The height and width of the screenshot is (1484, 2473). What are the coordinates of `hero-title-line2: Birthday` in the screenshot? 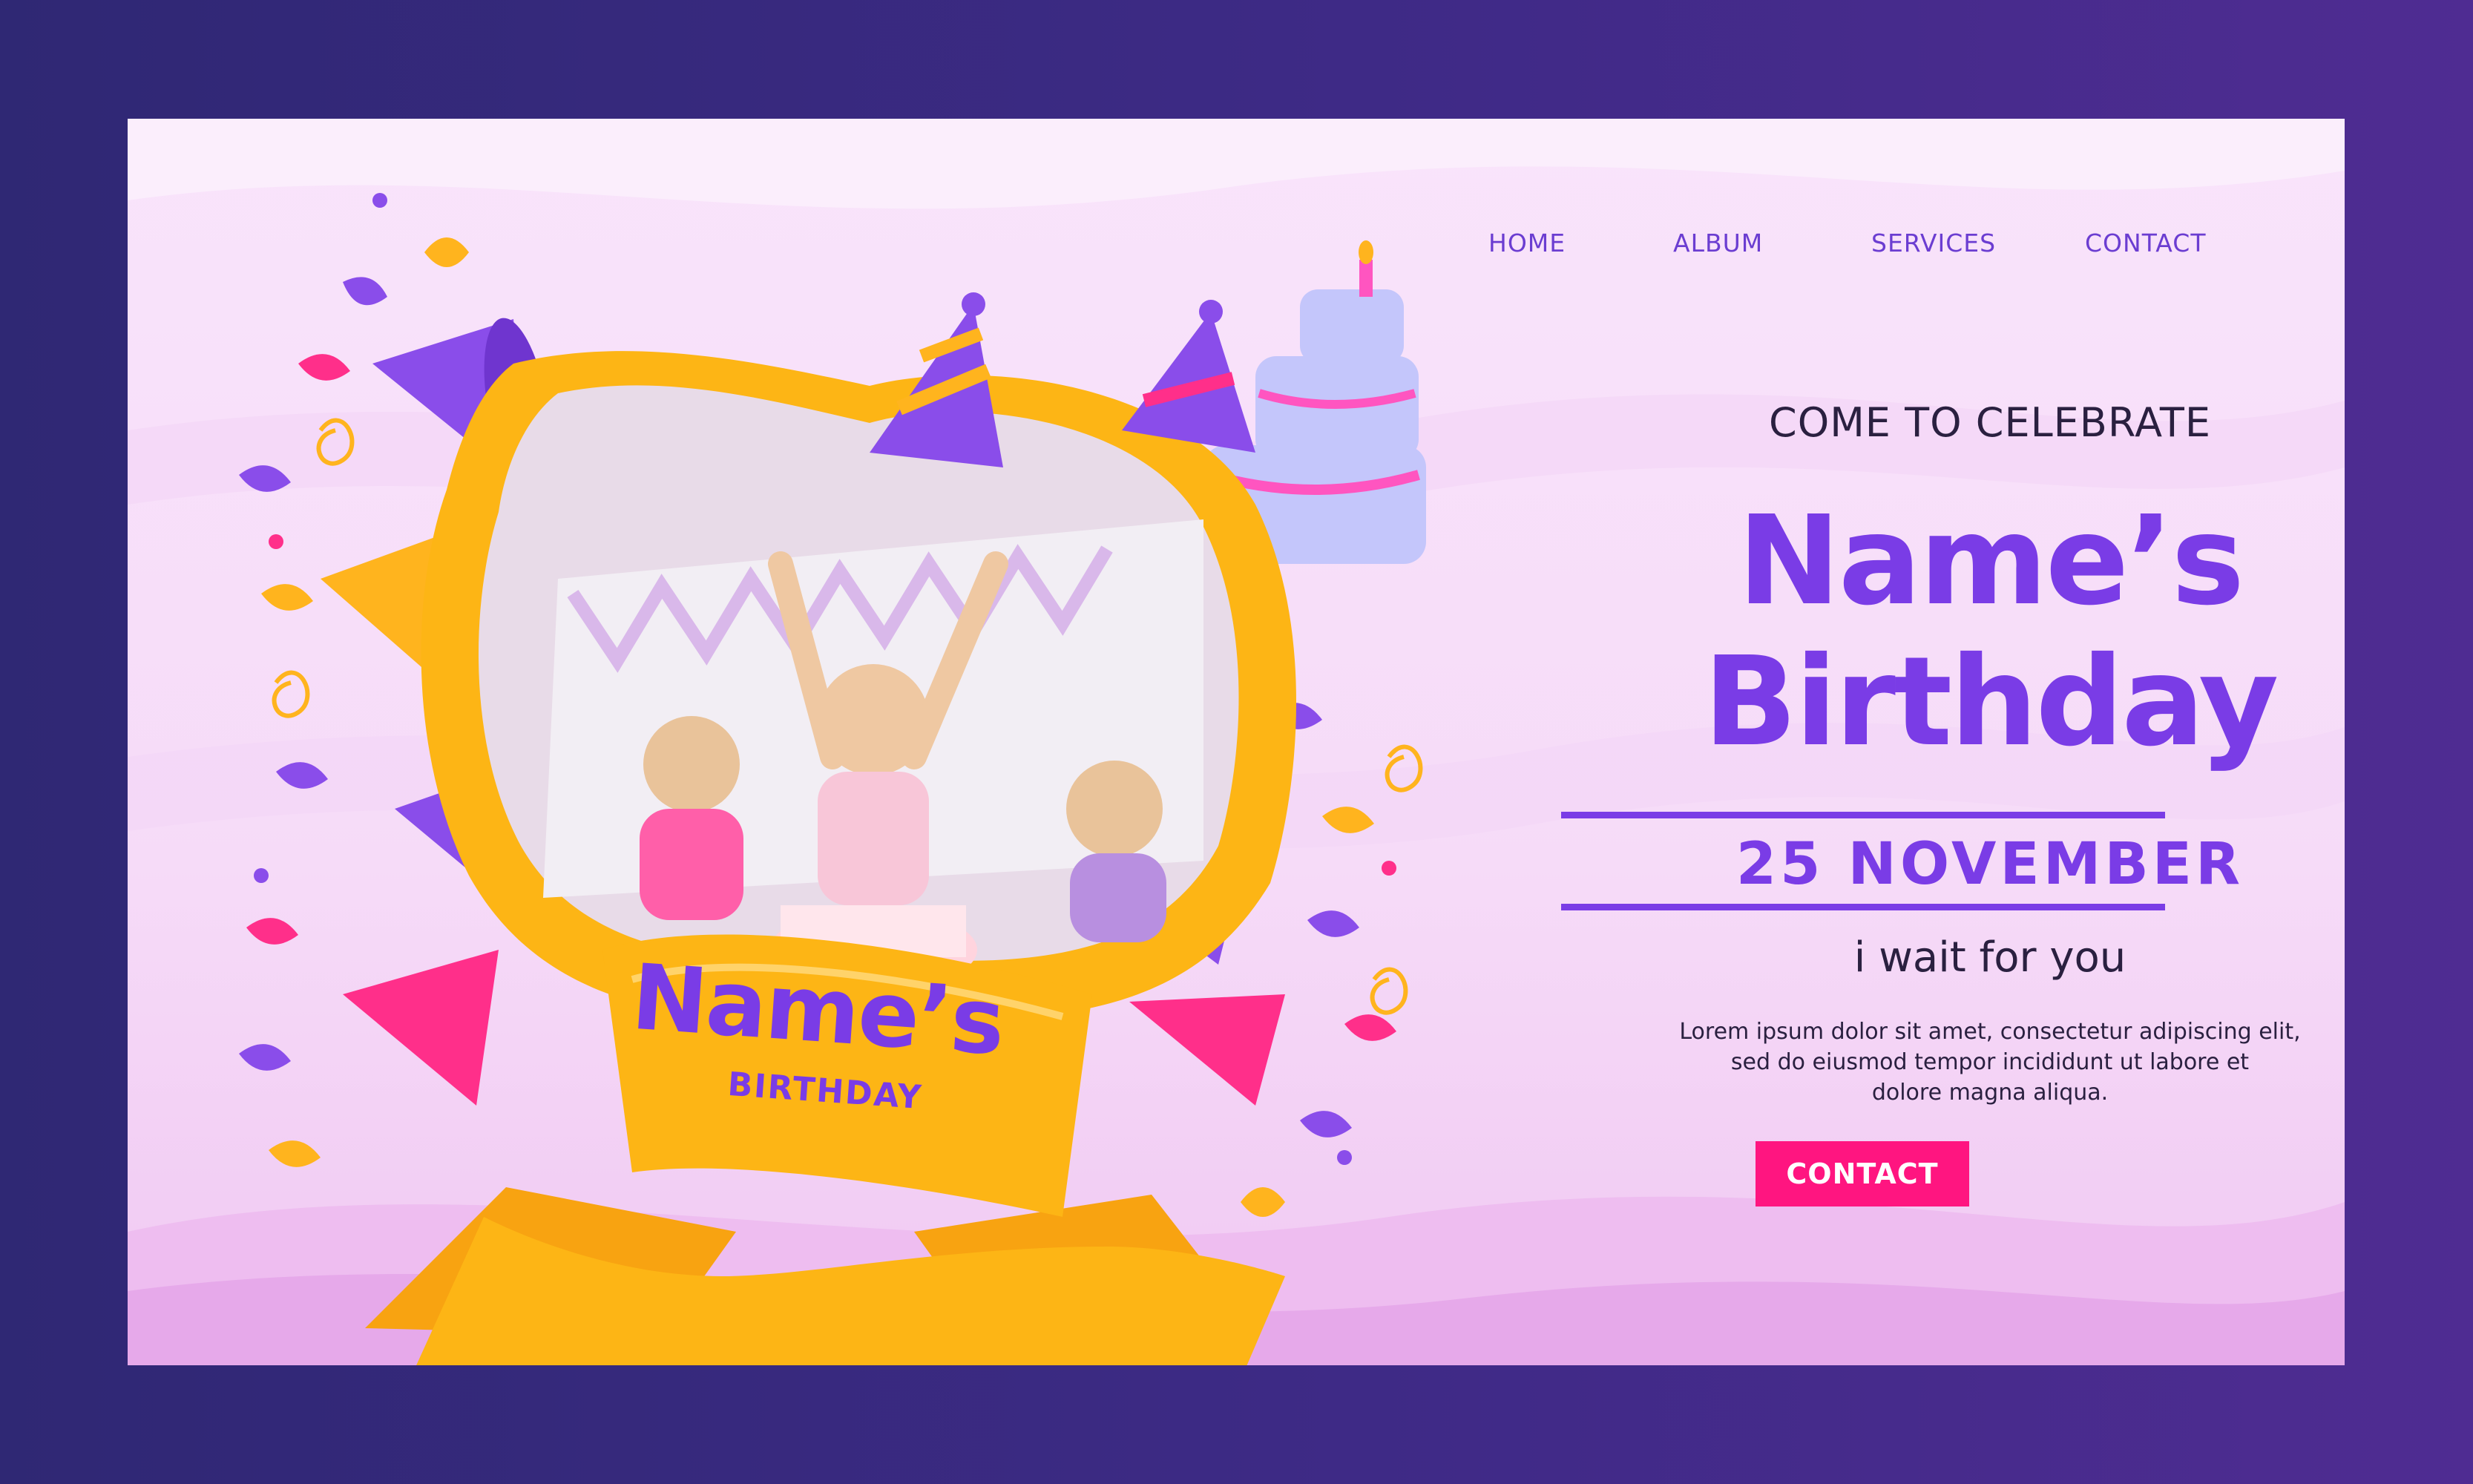 It's located at (1991, 702).